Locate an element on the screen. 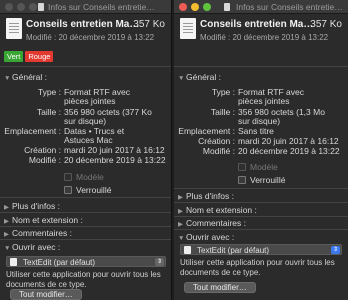  modified-value: 20 décembre 2019 à 13:22 is located at coordinates (289, 151).